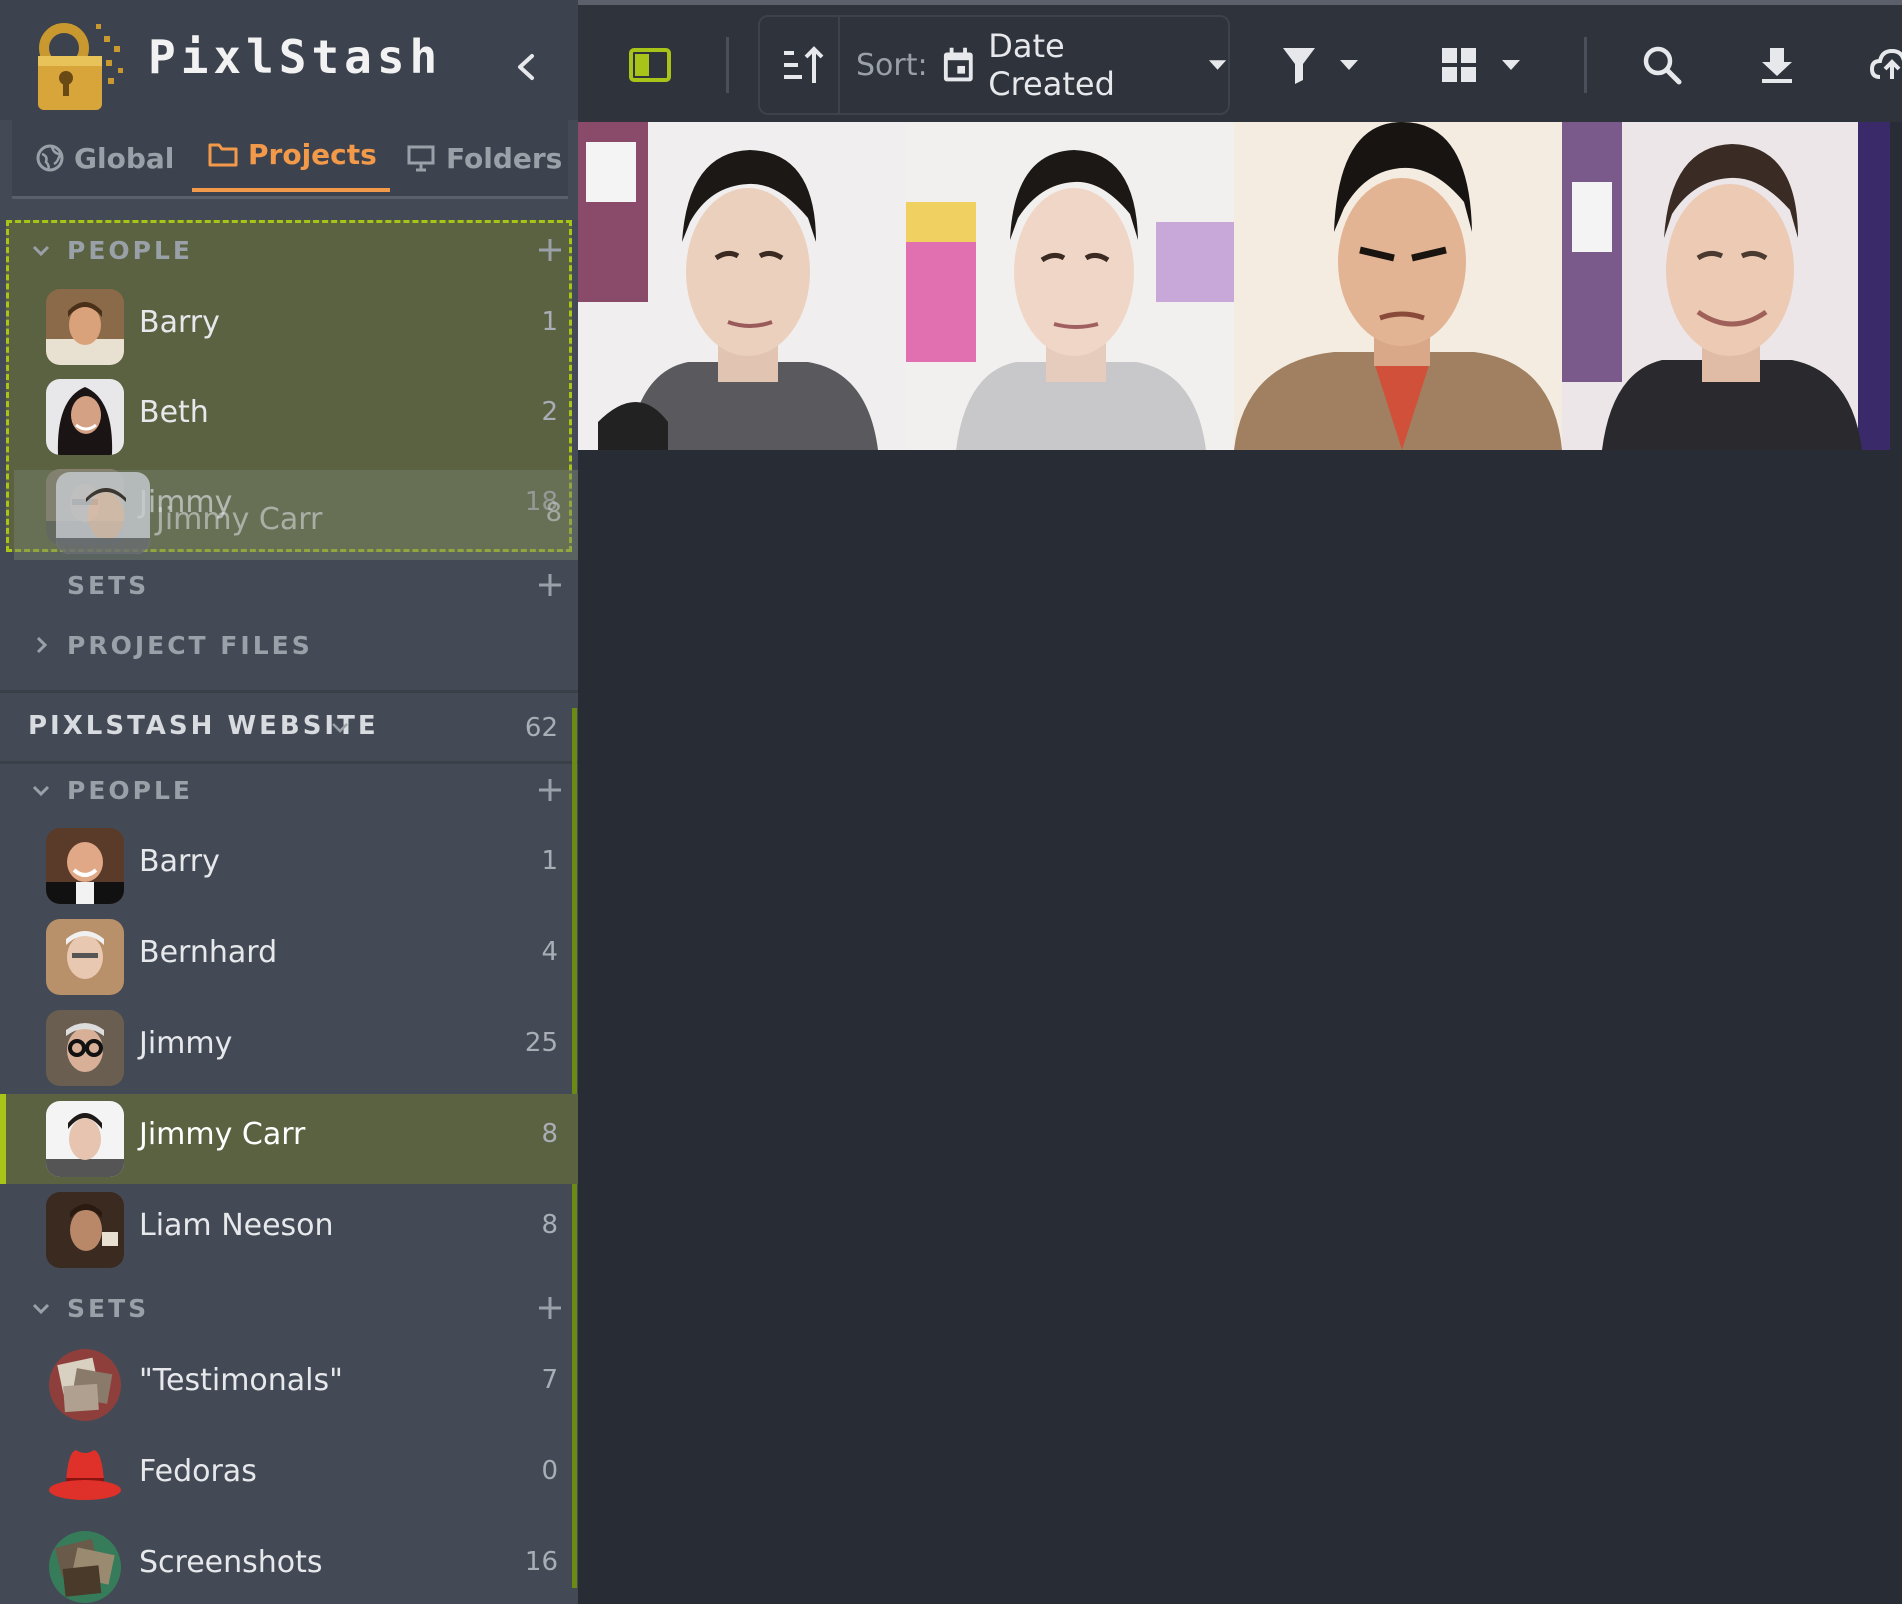 This screenshot has height=1604, width=1902. What do you see at coordinates (1240, 61) in the screenshot?
I see `toolbar: Sort: Date Created` at bounding box center [1240, 61].